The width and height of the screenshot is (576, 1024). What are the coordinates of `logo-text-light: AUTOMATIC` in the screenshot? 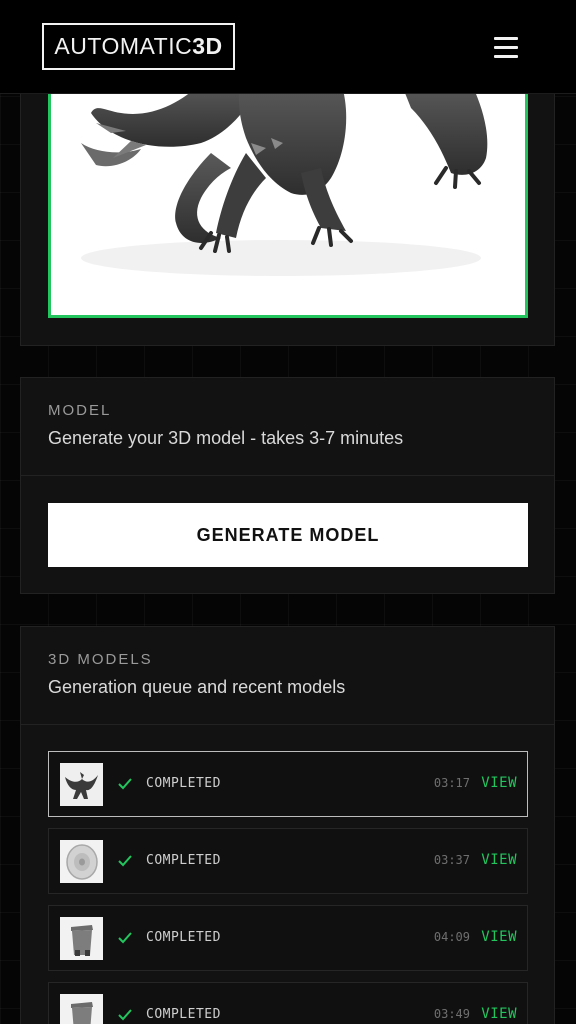 It's located at (123, 46).